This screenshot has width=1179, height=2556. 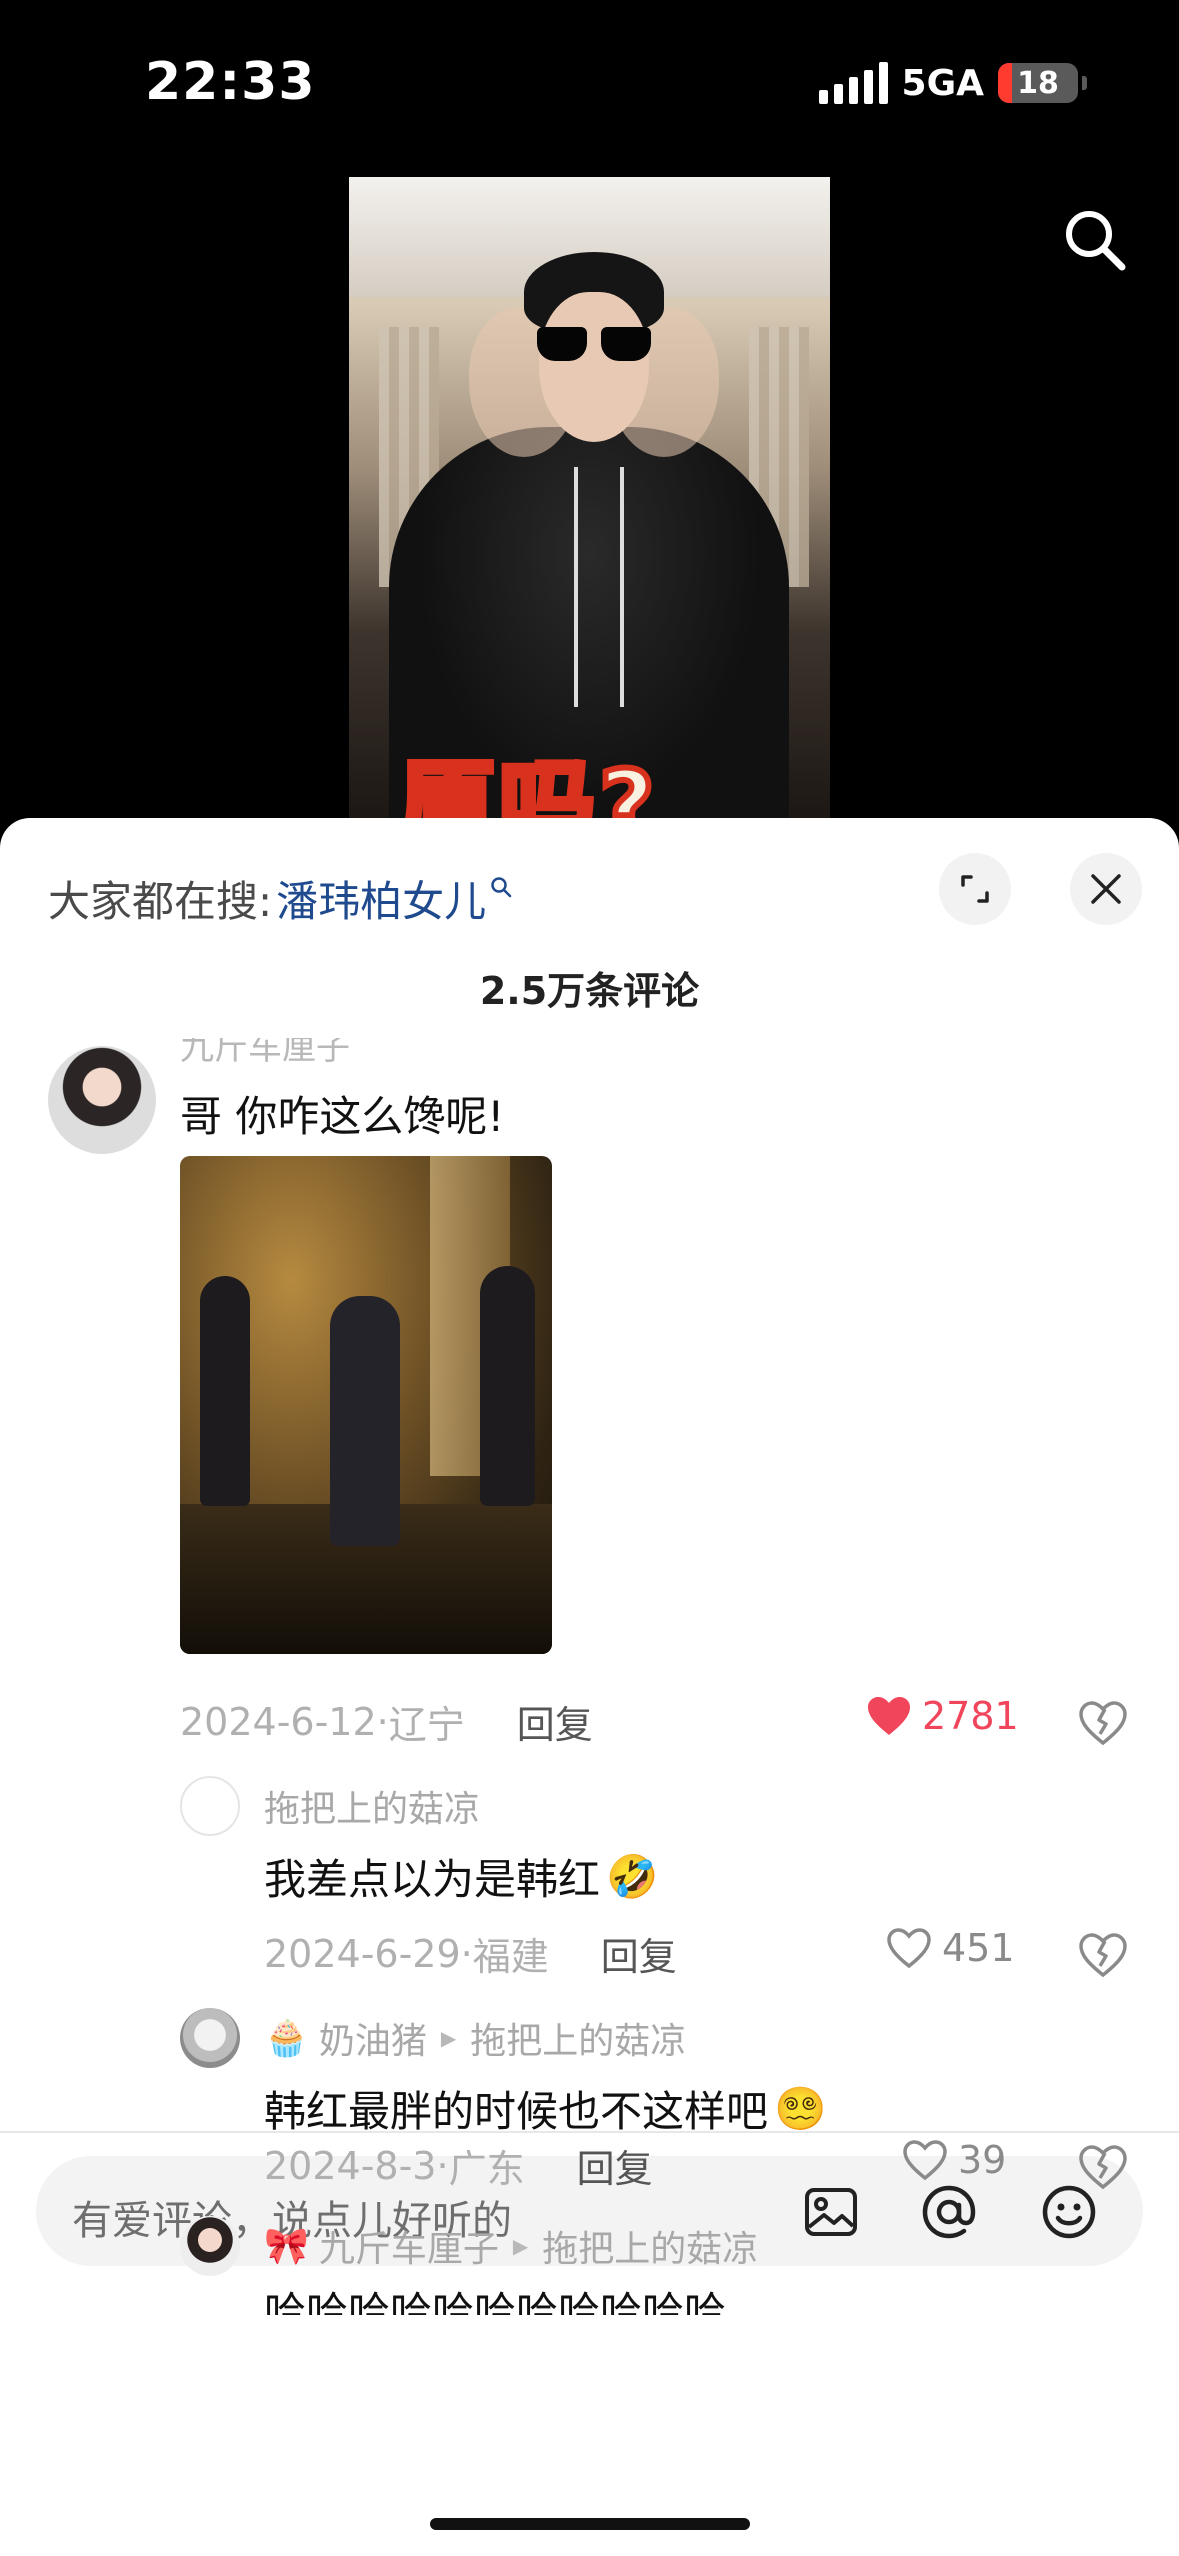 I want to click on comment-date: 2024-6-12, so click(x=278, y=1721).